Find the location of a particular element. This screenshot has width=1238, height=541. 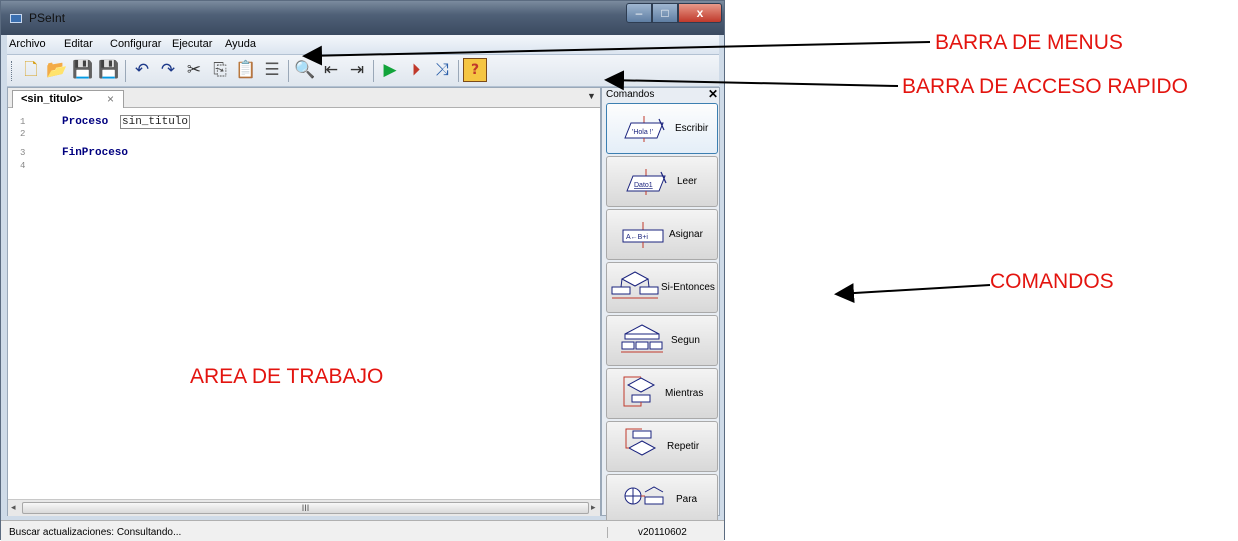

annotation-commands: COMANDOS is located at coordinates (1052, 281).